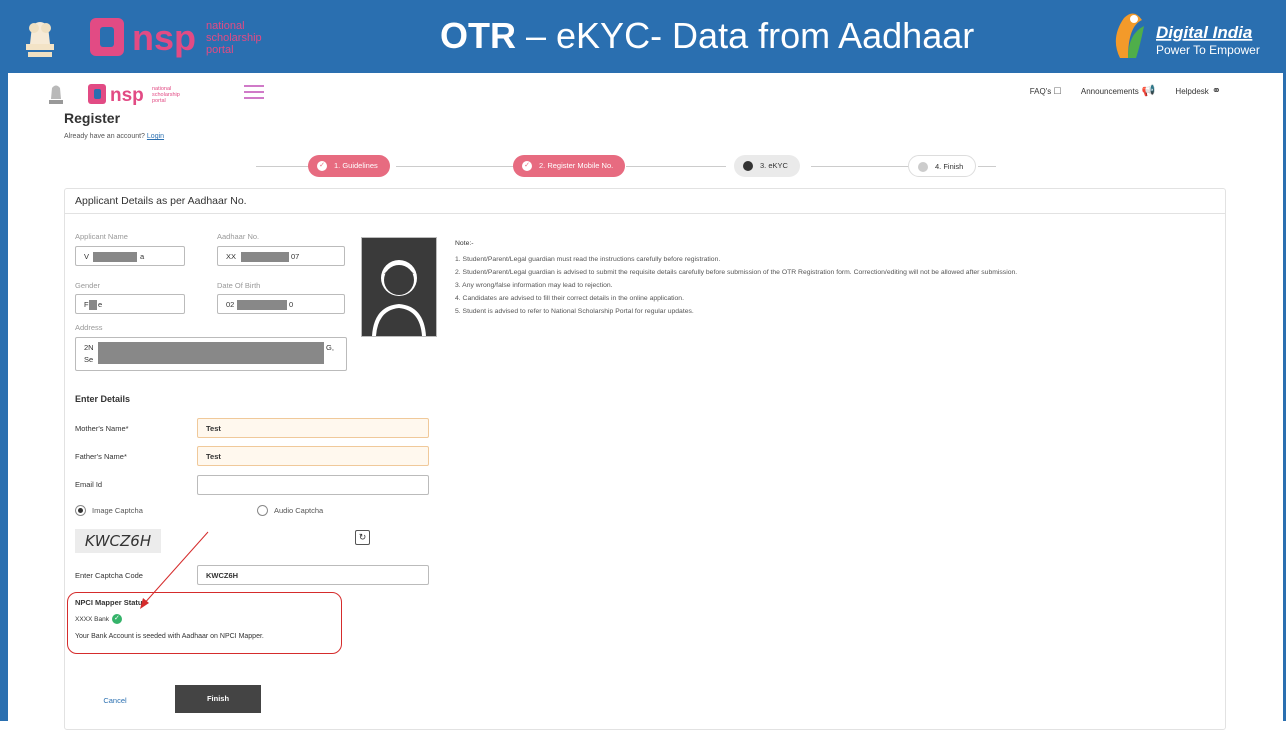 The image size is (1286, 730). What do you see at coordinates (478, 35) in the screenshot?
I see `slide-title-bold: OTR` at bounding box center [478, 35].